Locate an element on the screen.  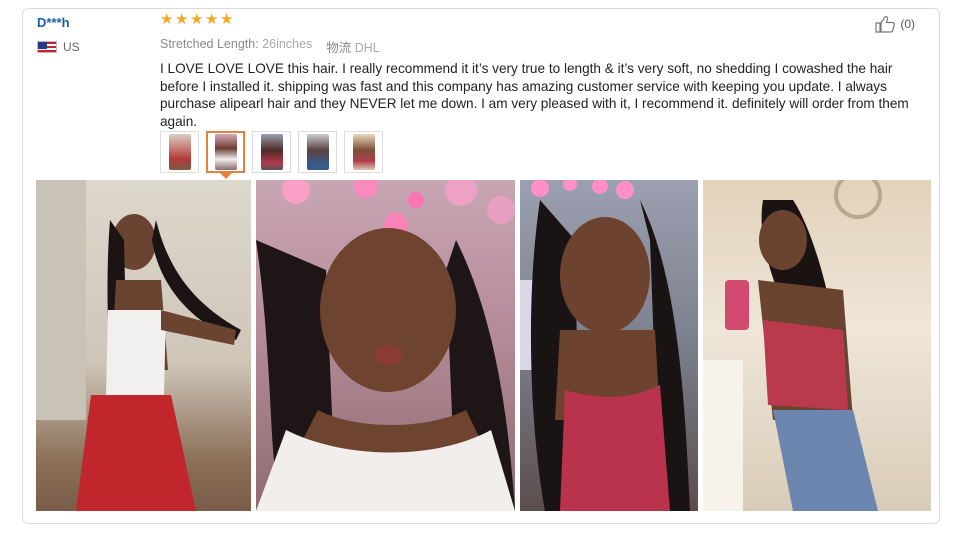
star-rating: ★ ★ ★ ★ ★ is located at coordinates (545, 20).